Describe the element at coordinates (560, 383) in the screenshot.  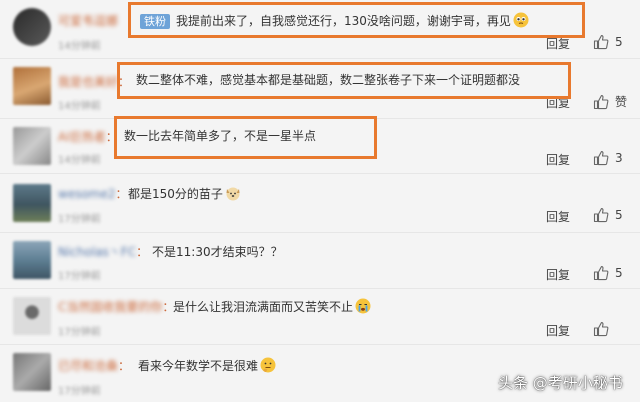
I see `watermark: 头条 @考研小秘书` at that location.